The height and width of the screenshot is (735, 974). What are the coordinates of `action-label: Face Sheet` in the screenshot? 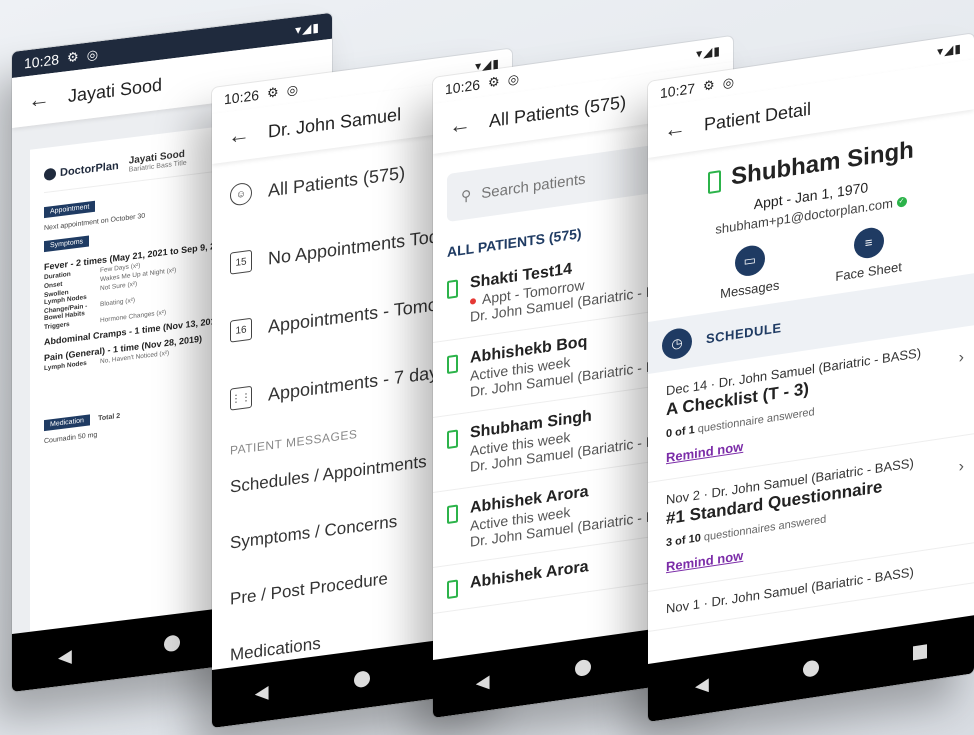 It's located at (868, 271).